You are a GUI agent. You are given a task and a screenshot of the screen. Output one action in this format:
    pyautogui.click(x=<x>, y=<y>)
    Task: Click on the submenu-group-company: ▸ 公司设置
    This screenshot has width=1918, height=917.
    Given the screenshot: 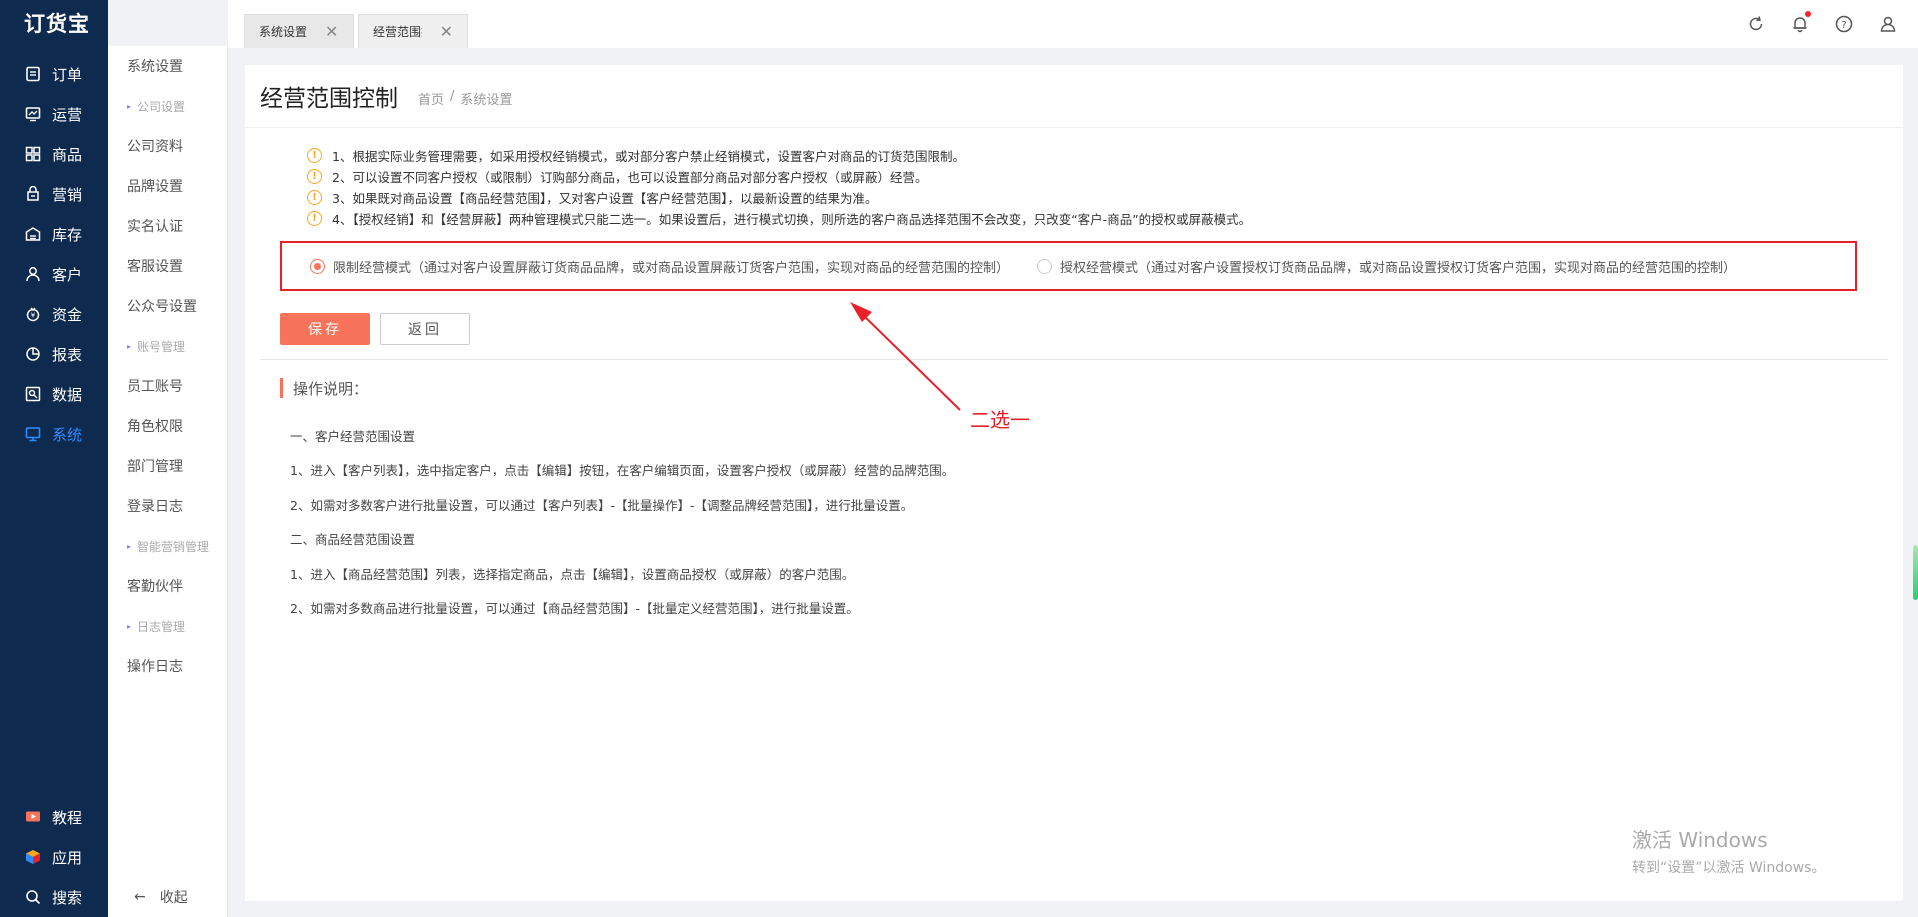 What is the action you would take?
    pyautogui.click(x=167, y=106)
    